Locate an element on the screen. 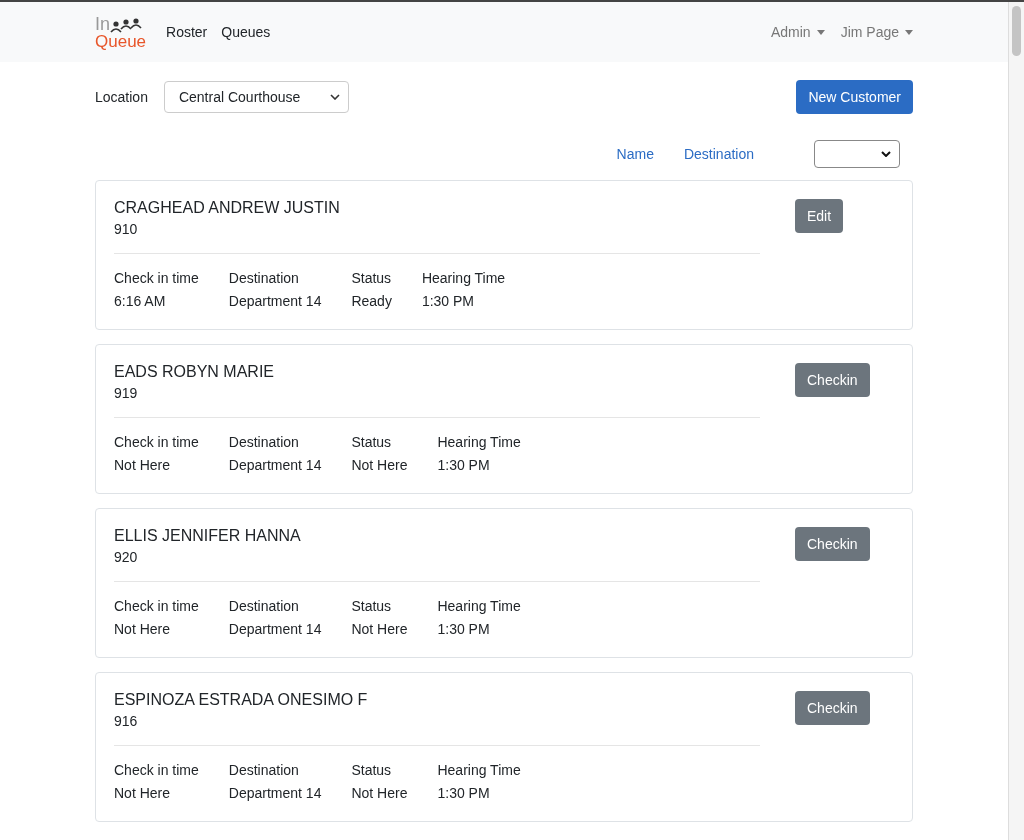 This screenshot has width=1024, height=840. logo-text: In is located at coordinates (102, 23).